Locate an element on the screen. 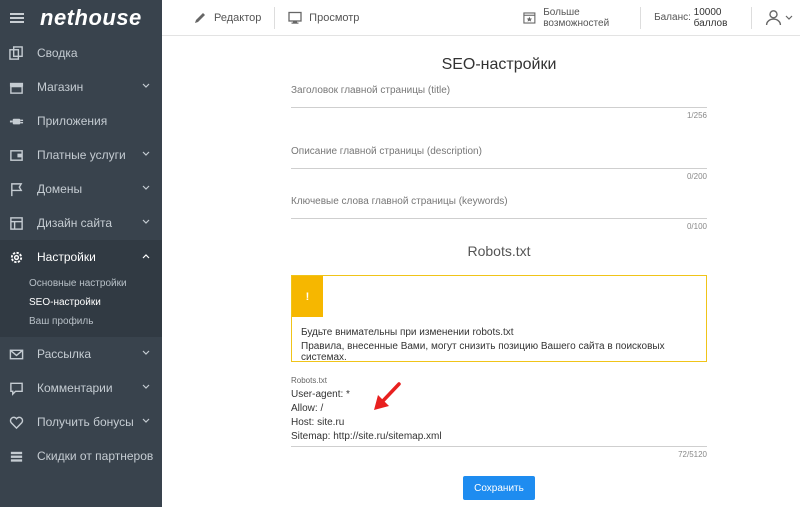 The height and width of the screenshot is (507, 800). robots-section-title: Robots.txt is located at coordinates (499, 251).